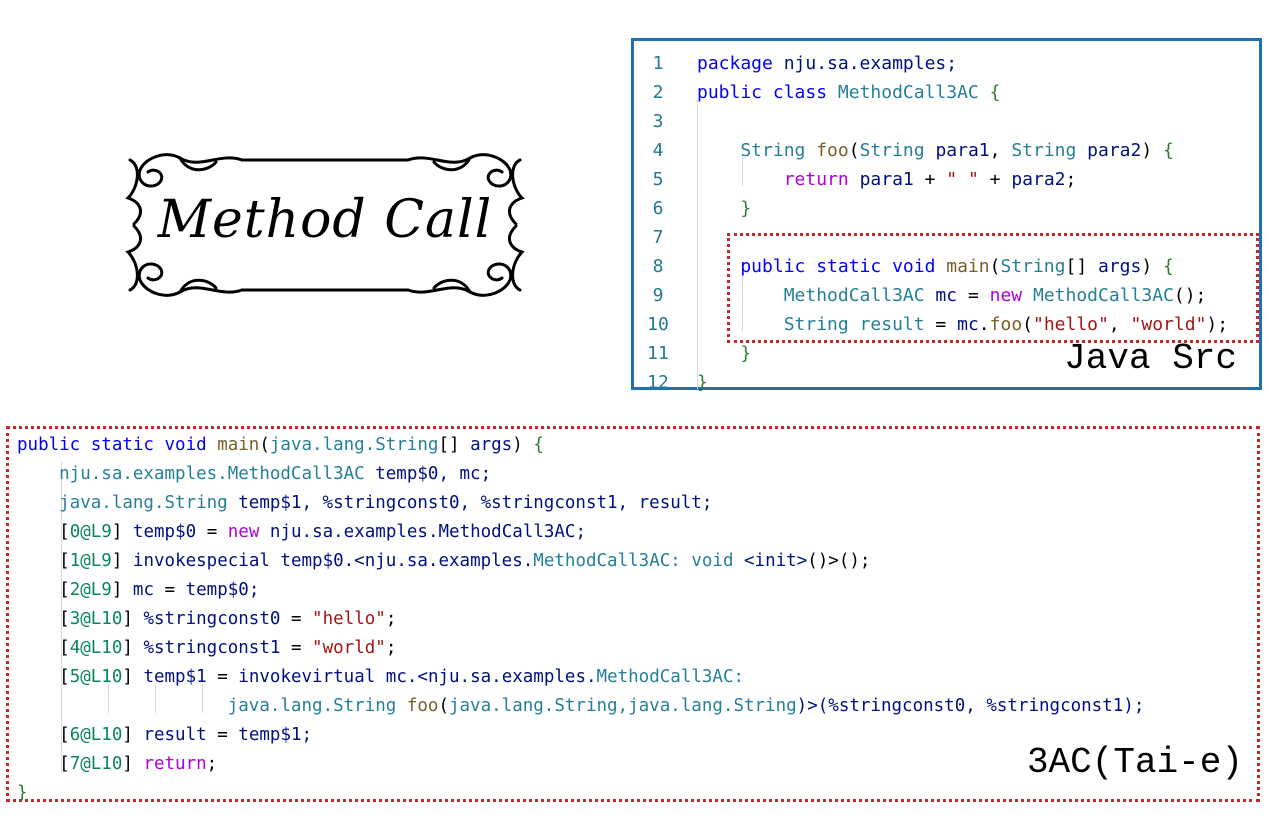 The width and height of the screenshot is (1269, 818). I want to click on code-token: ,, so click(1000, 150).